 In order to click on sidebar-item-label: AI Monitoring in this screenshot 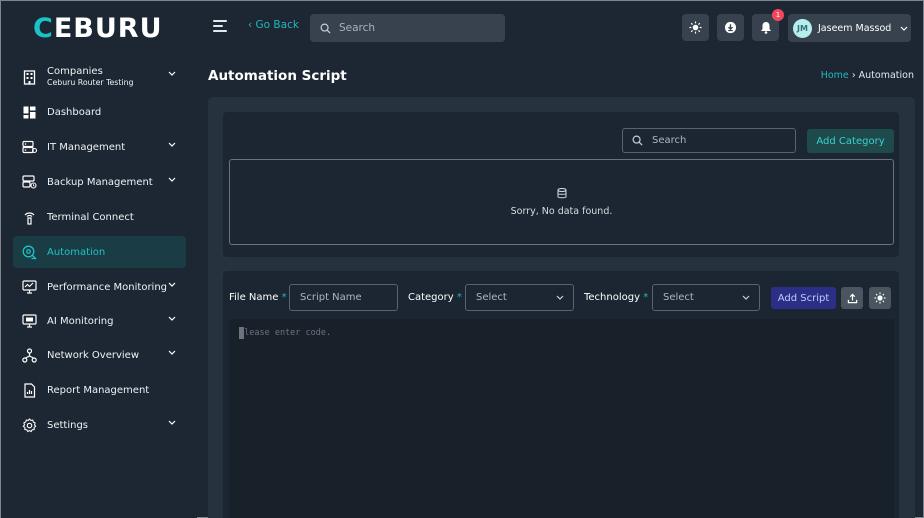, I will do `click(80, 321)`.